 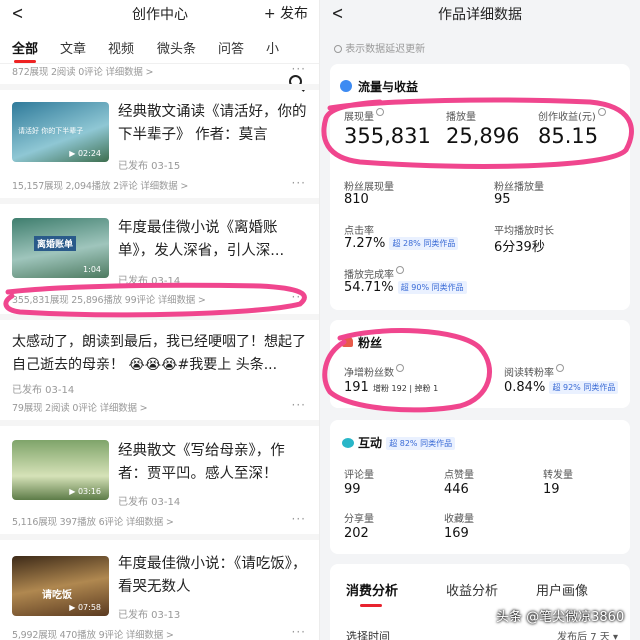 What do you see at coordinates (160, 62) in the screenshot?
I see `content-tabs: 全部 文章 视频 微头条 问答 小` at bounding box center [160, 62].